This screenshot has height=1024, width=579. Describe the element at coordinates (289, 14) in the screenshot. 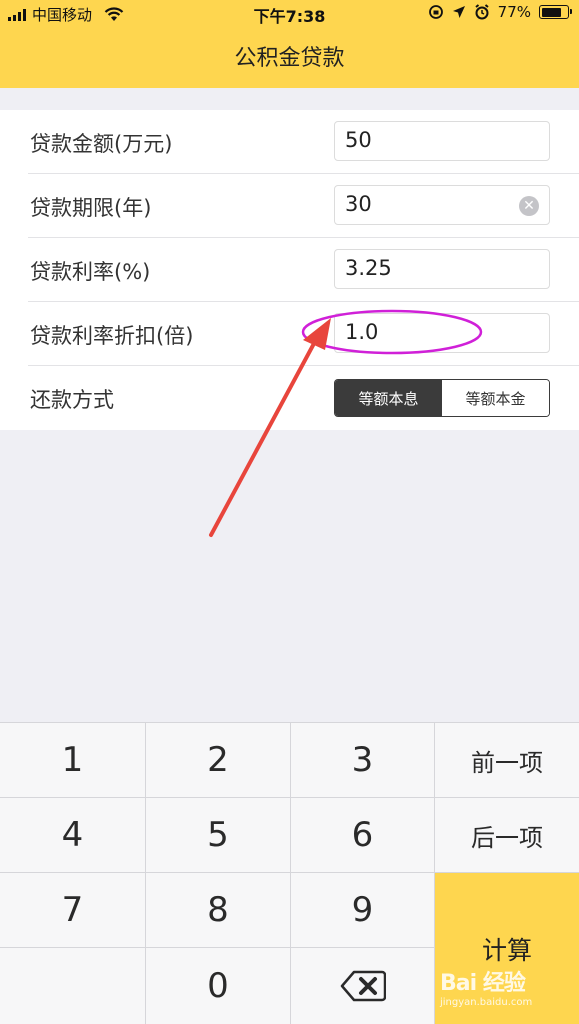

I see `status-bar: 中国移动 下午7:38 77%` at that location.